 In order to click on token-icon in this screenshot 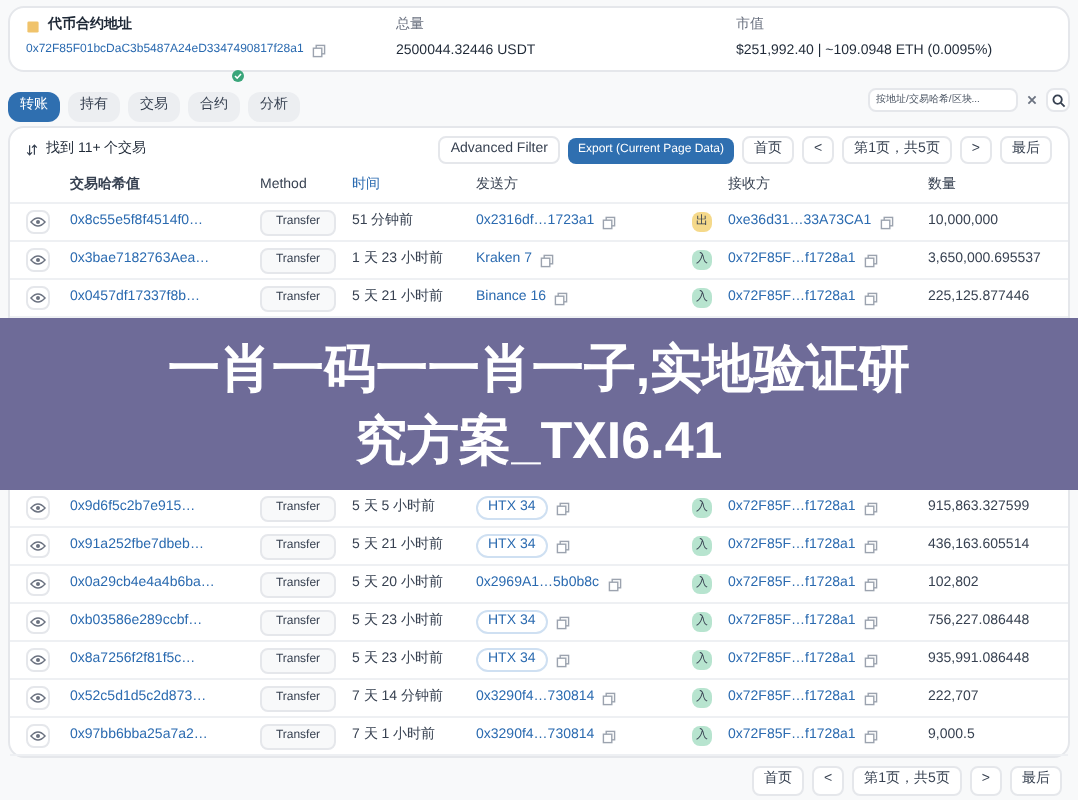, I will do `click(33, 26)`.